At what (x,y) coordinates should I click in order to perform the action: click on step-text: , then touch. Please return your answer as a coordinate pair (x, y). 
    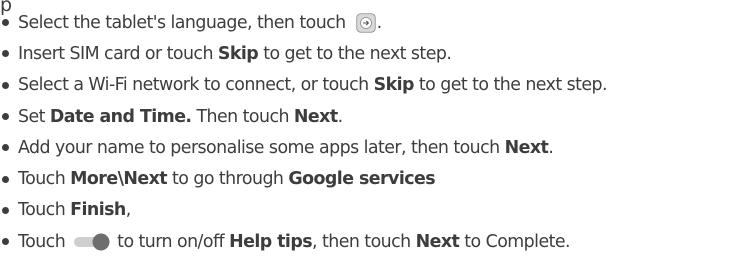
    Looking at the image, I should click on (364, 241).